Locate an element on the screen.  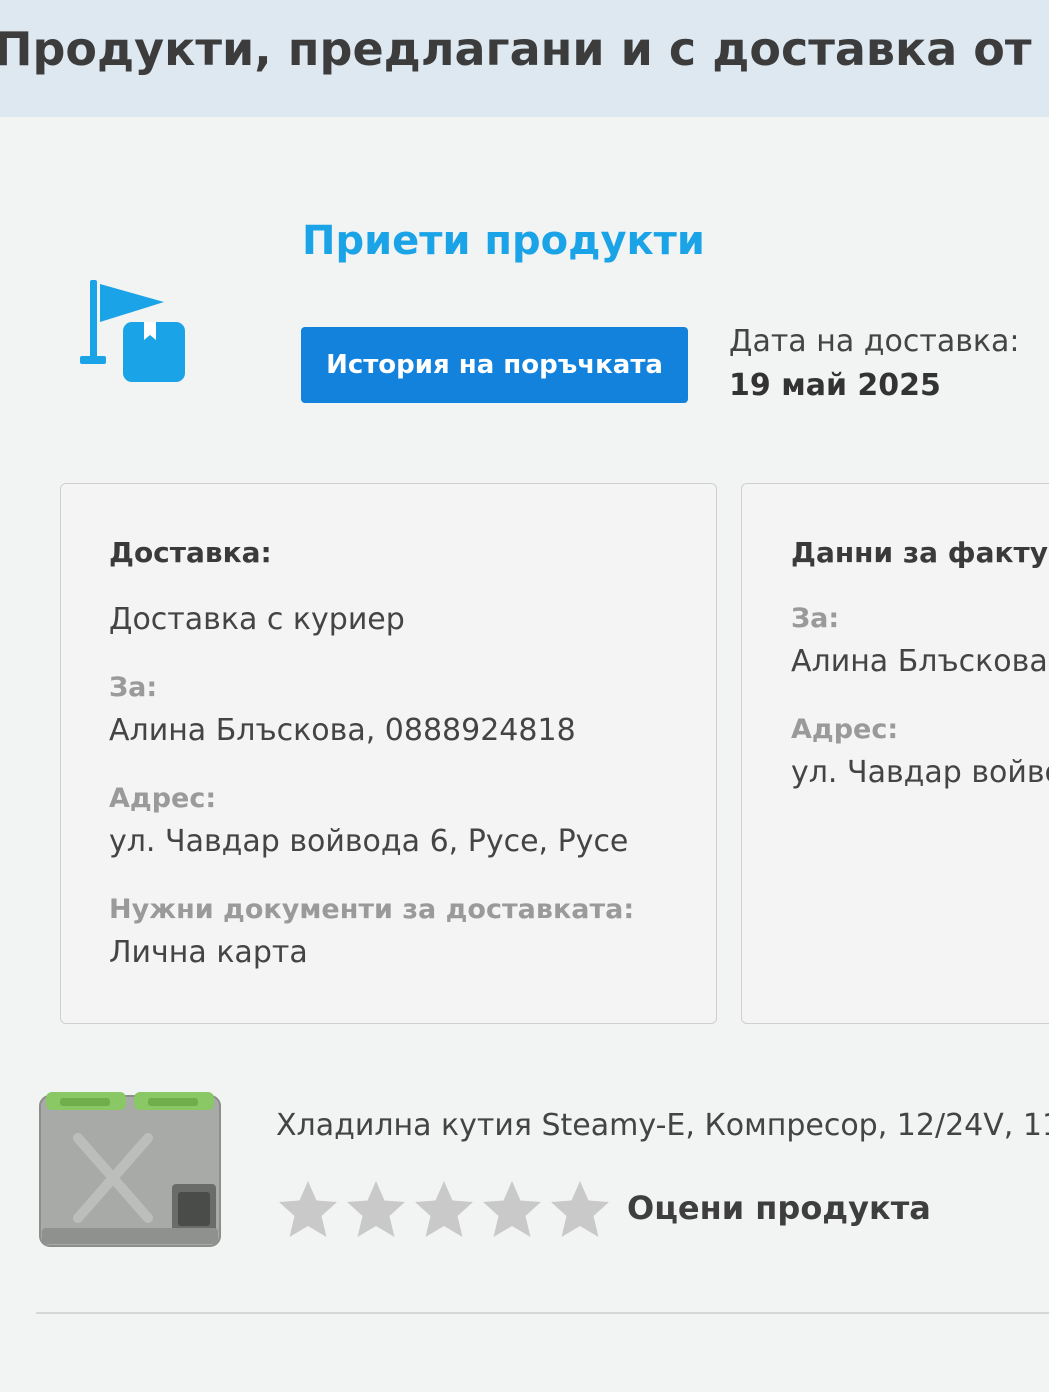
billing-recipient: Алина Блъскова is located at coordinates (919, 661).